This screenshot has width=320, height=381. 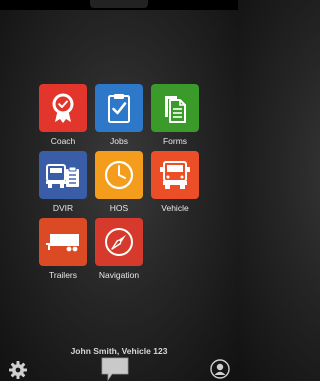 I want to click on truck-clipboard-icon, so click(x=62, y=176).